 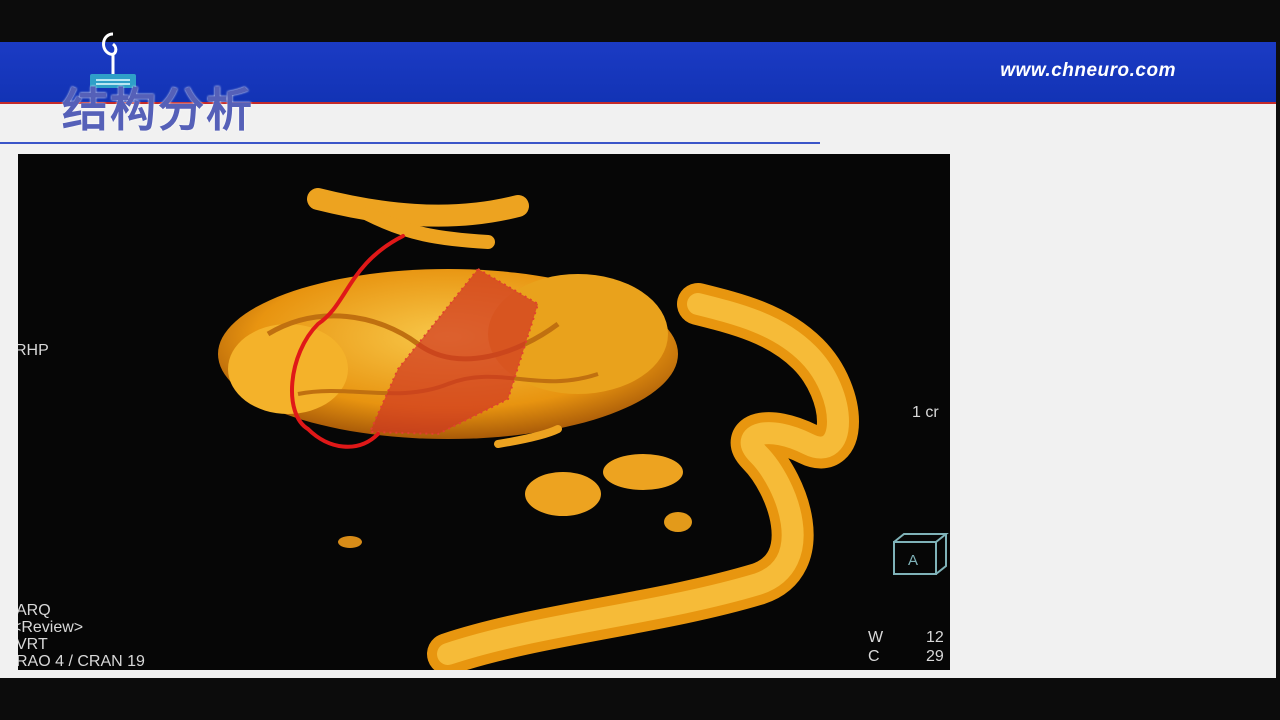 What do you see at coordinates (935, 637) in the screenshot?
I see `window-width-value: 12` at bounding box center [935, 637].